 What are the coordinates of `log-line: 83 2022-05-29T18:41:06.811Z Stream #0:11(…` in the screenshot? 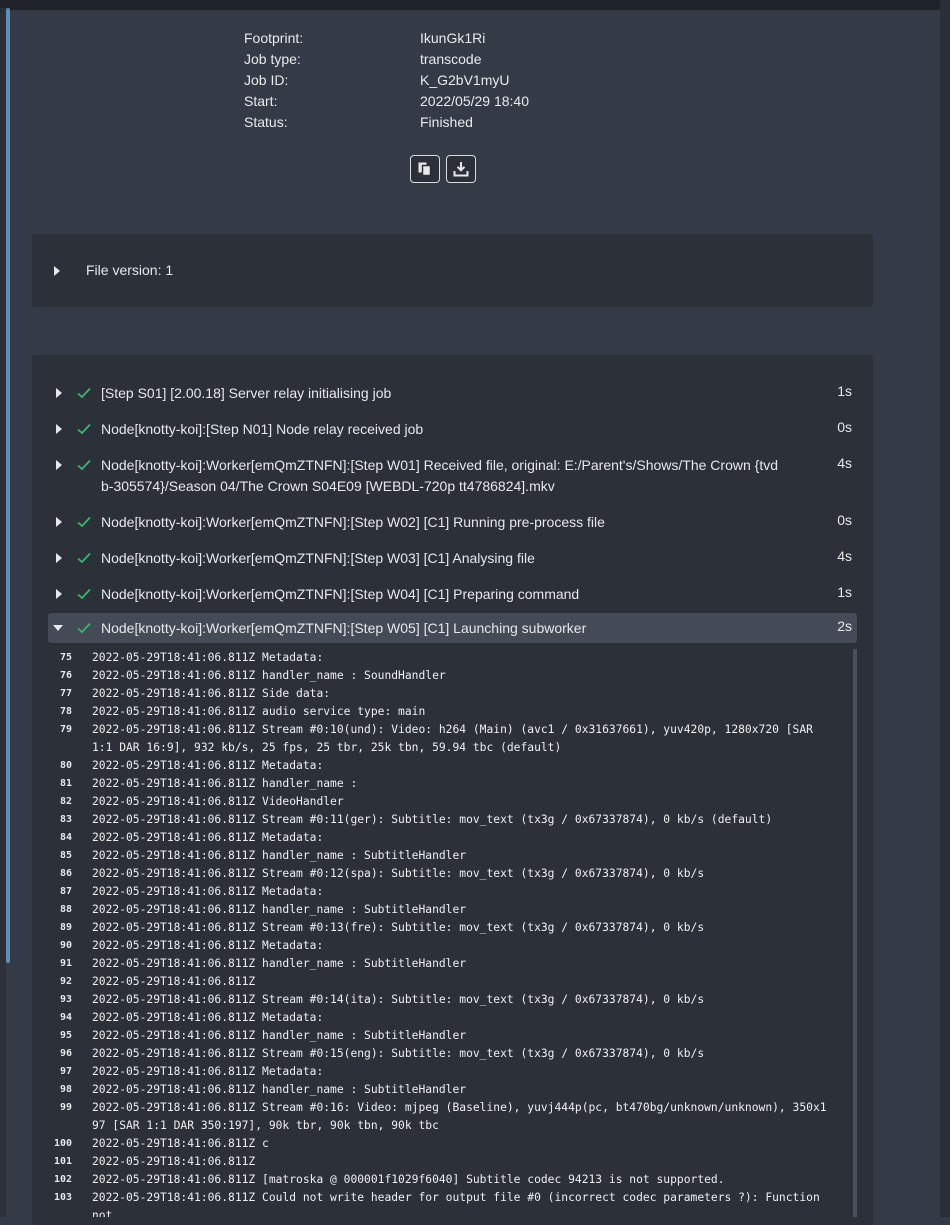 It's located at (450, 820).